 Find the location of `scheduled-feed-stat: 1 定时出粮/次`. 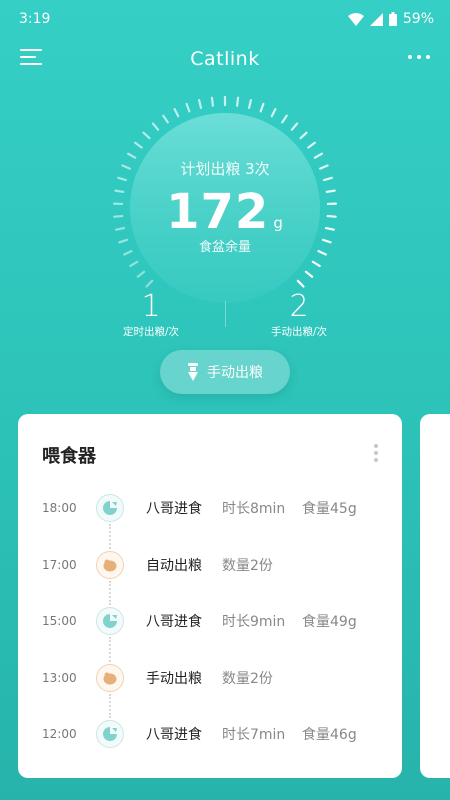

scheduled-feed-stat: 1 定时出粮/次 is located at coordinates (151, 315).